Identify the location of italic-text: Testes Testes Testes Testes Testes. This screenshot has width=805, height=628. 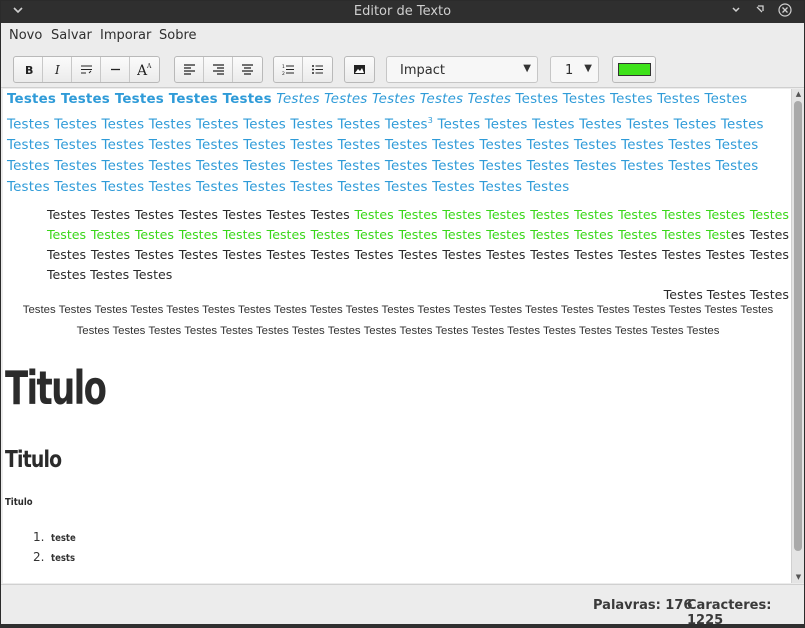
(394, 99).